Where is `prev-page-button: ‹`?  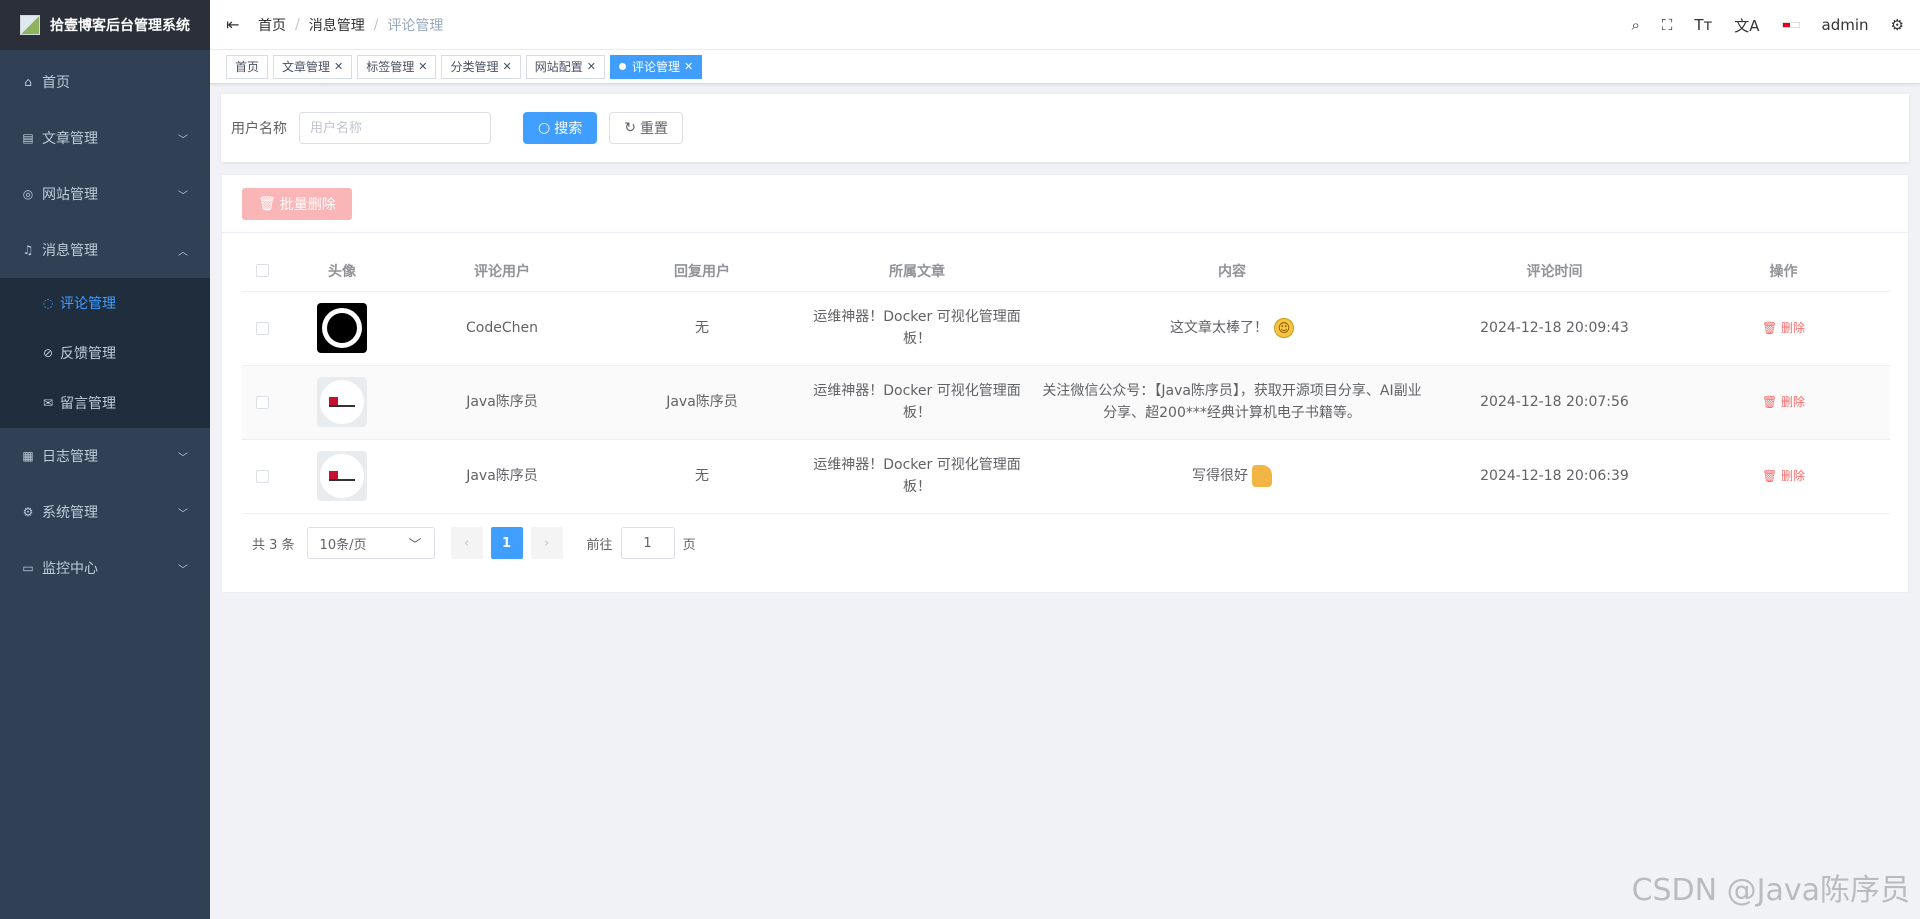
prev-page-button: ‹ is located at coordinates (466, 543).